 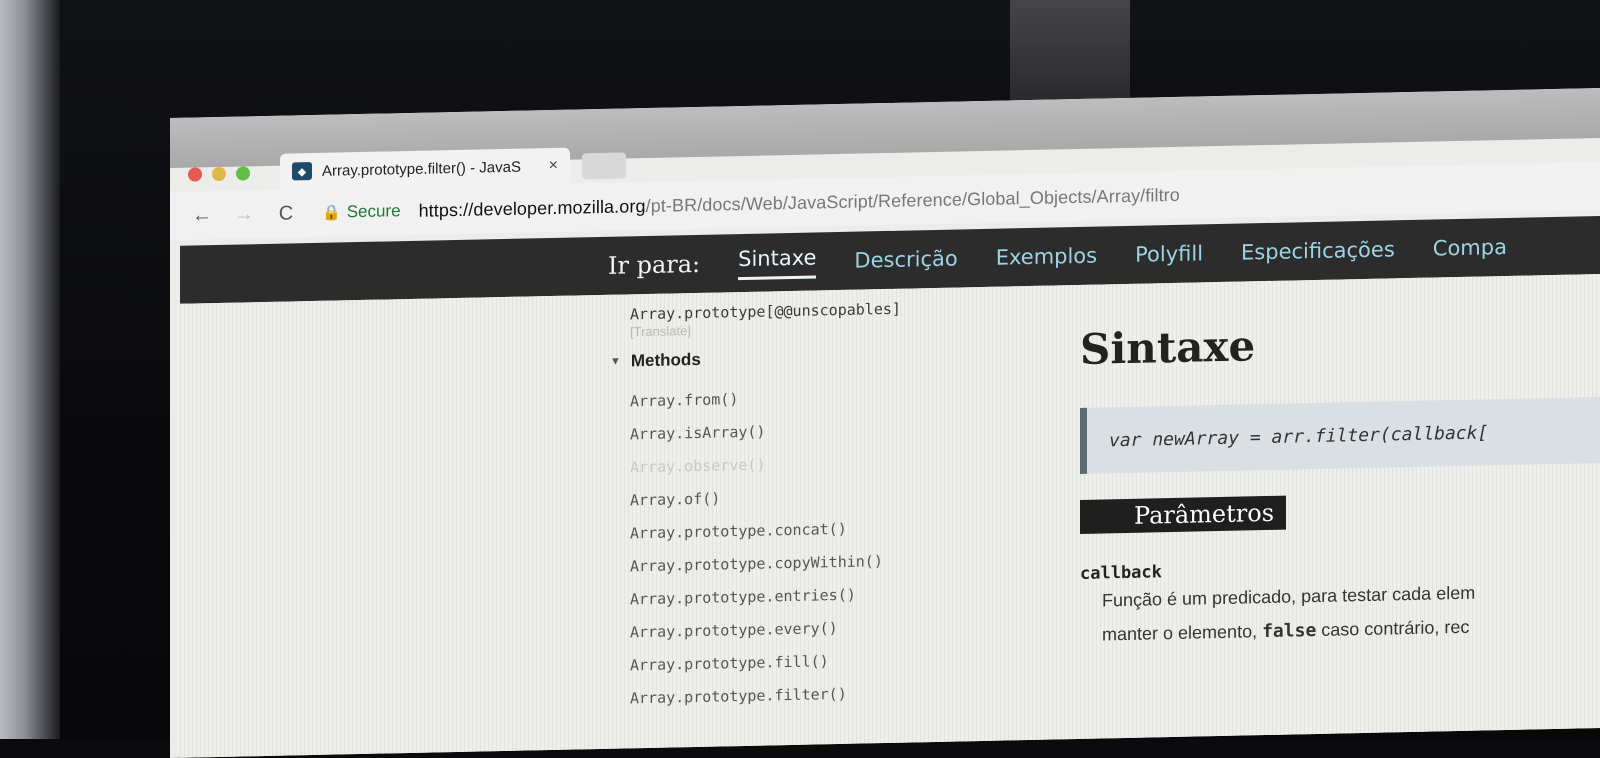 What do you see at coordinates (1470, 248) in the screenshot?
I see `jump-link-compatibilidade: Compa` at bounding box center [1470, 248].